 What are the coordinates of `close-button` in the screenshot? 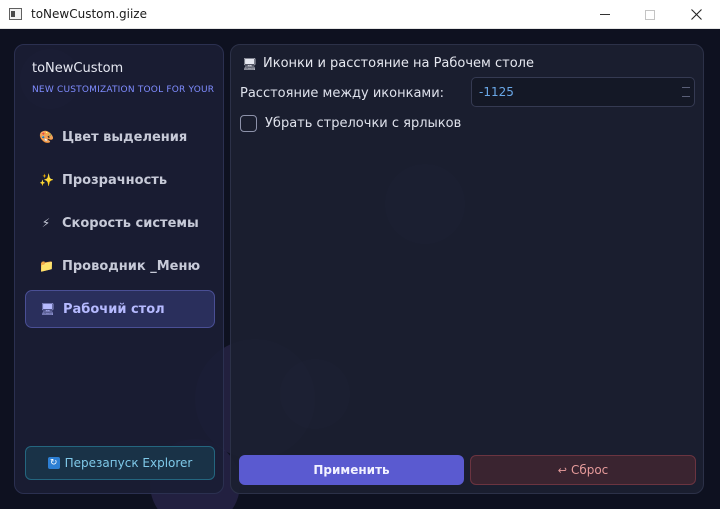 It's located at (696, 14).